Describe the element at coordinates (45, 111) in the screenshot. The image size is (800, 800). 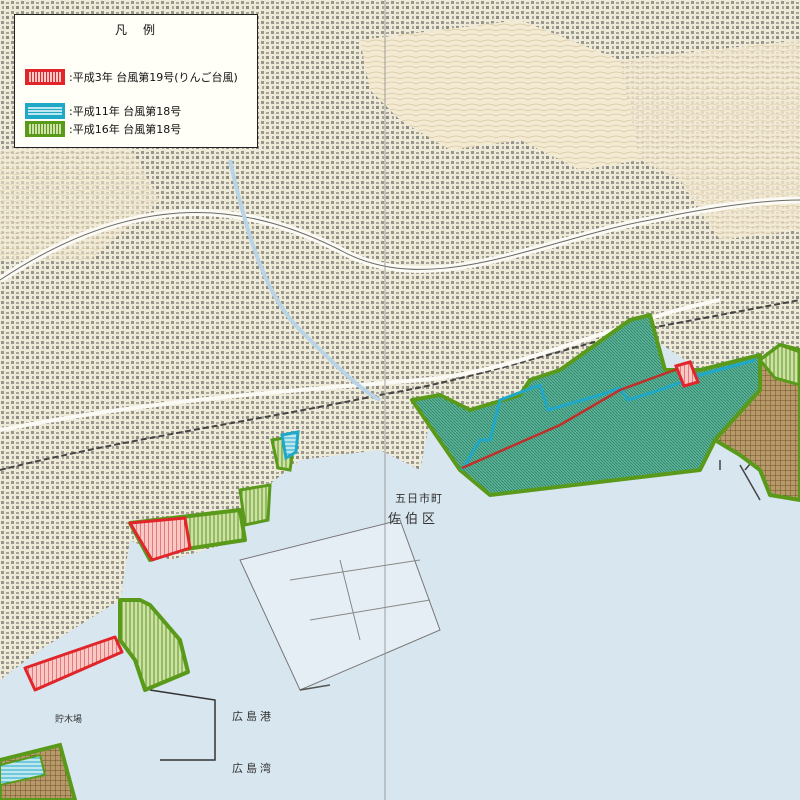
I see `legend-swatch-blue` at that location.